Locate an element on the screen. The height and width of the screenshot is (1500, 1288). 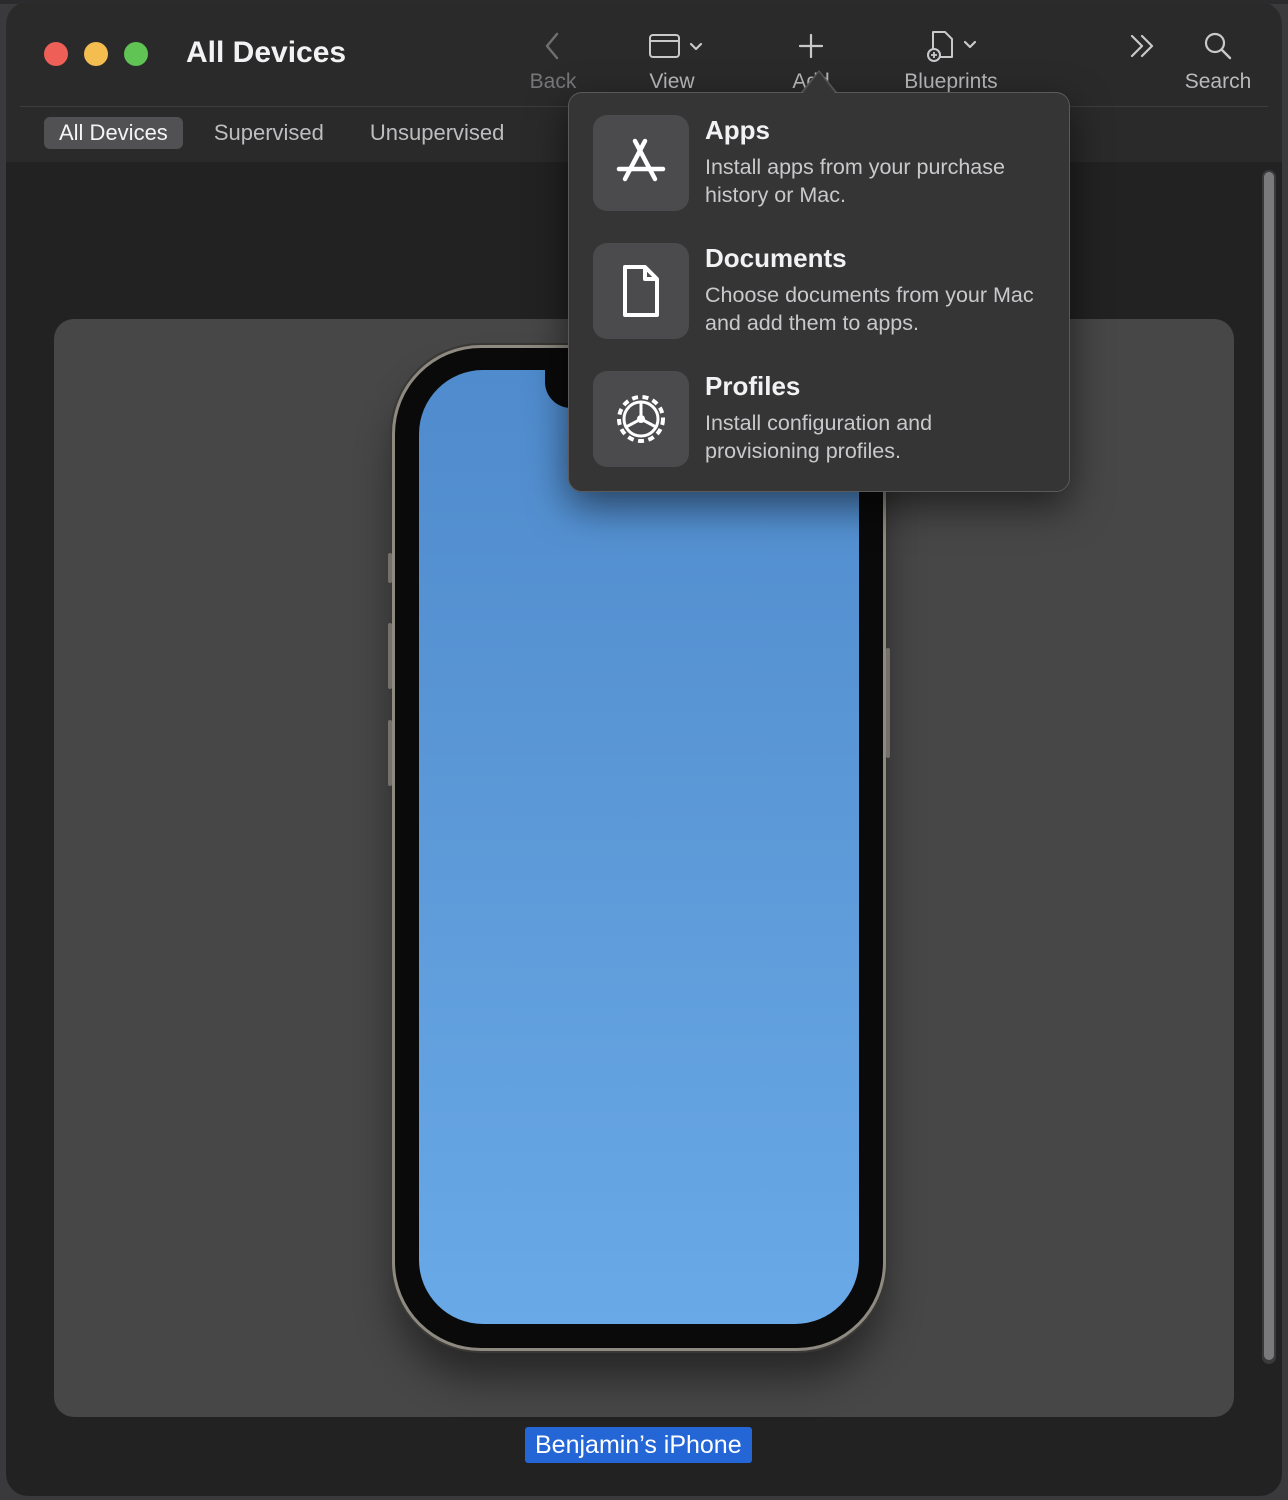
search-icon is located at coordinates (1218, 46).